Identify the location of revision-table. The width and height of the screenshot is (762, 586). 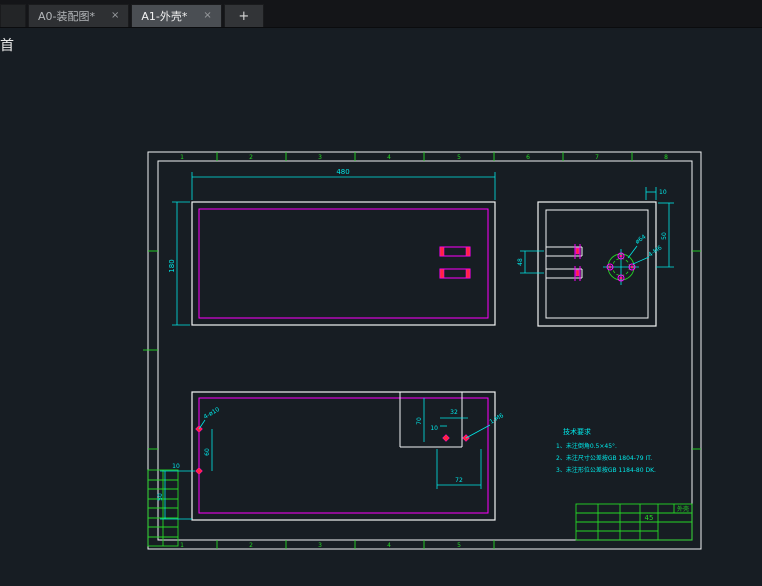
(163, 508).